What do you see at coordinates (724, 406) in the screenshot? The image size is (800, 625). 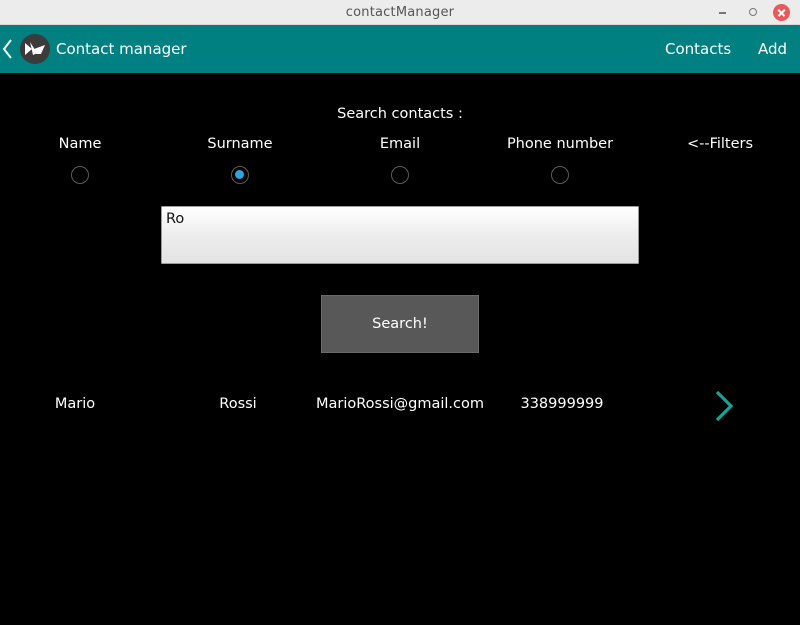 I see `chevron-right-icon` at bounding box center [724, 406].